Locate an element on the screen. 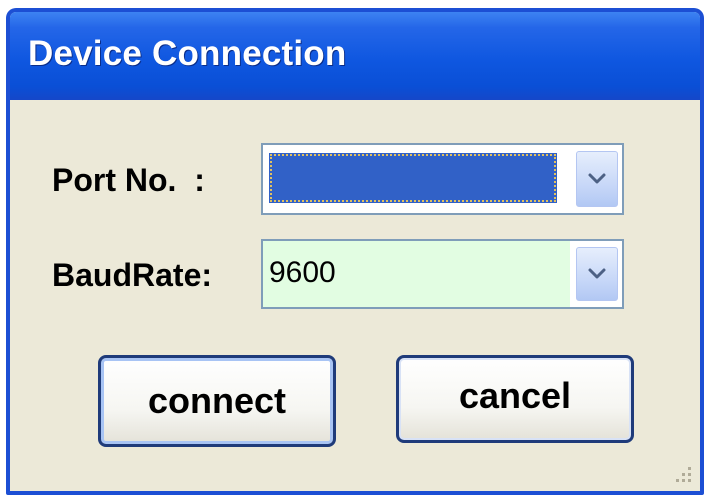 The image size is (712, 503). baudrate-value: 9600 is located at coordinates (416, 274).